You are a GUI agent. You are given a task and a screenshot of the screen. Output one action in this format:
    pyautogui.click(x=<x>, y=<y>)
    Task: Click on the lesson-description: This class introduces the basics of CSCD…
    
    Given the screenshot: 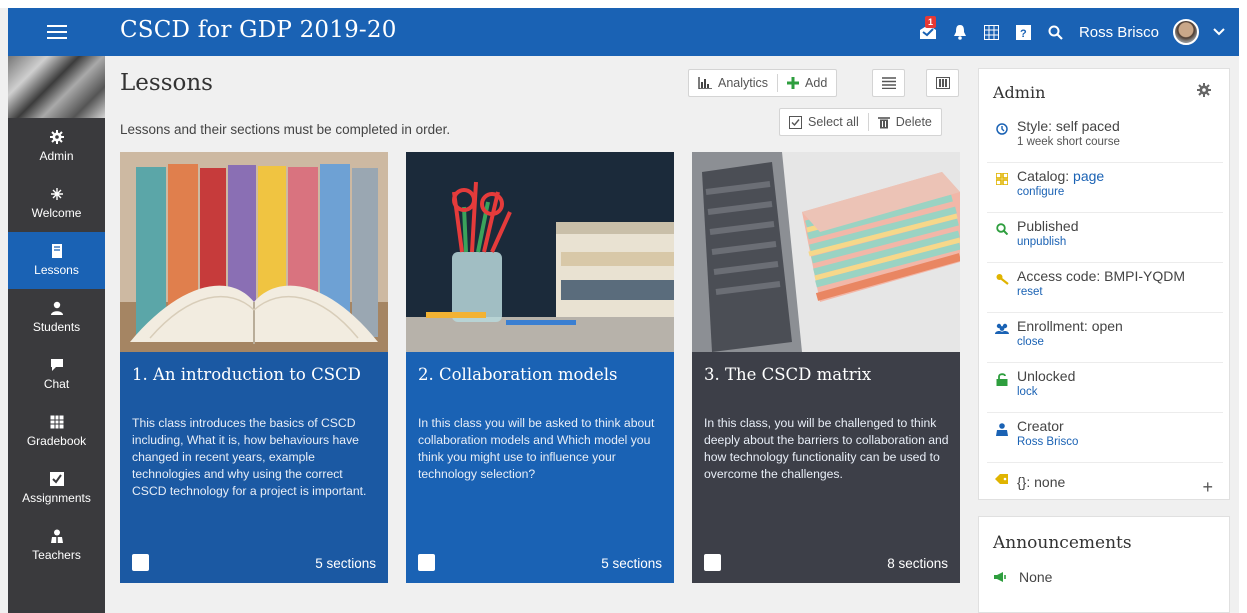 What is the action you would take?
    pyautogui.click(x=249, y=457)
    